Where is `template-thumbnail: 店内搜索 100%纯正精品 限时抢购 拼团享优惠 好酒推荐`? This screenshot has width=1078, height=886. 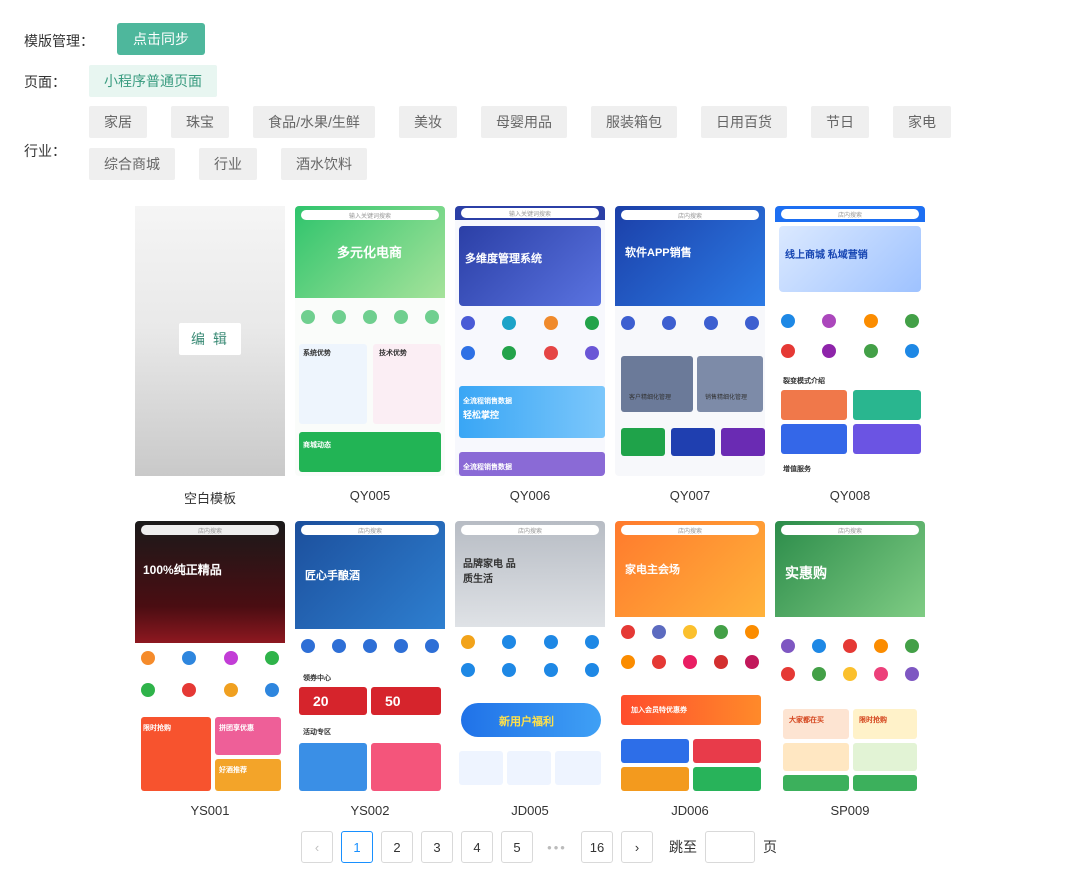
template-thumbnail: 店内搜索 100%纯正精品 限时抢购 拼团享优惠 好酒推荐 is located at coordinates (210, 656).